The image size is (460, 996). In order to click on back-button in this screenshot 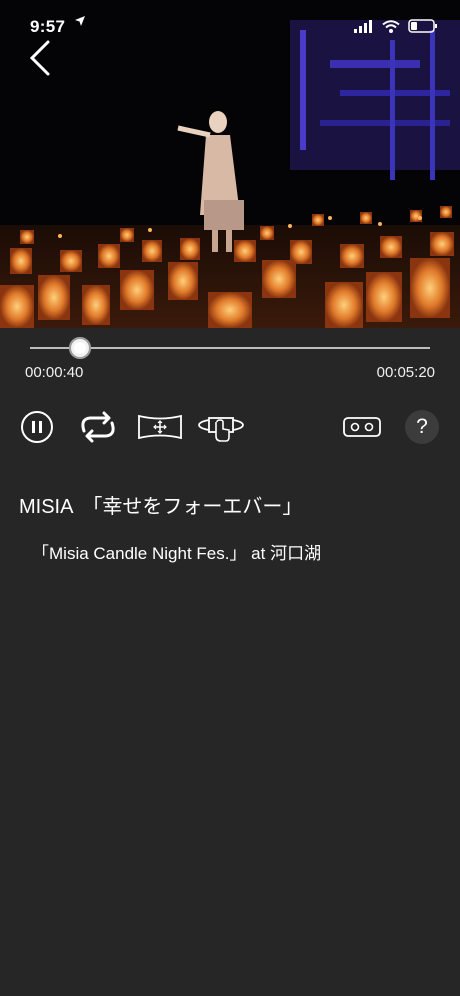, I will do `click(42, 58)`.